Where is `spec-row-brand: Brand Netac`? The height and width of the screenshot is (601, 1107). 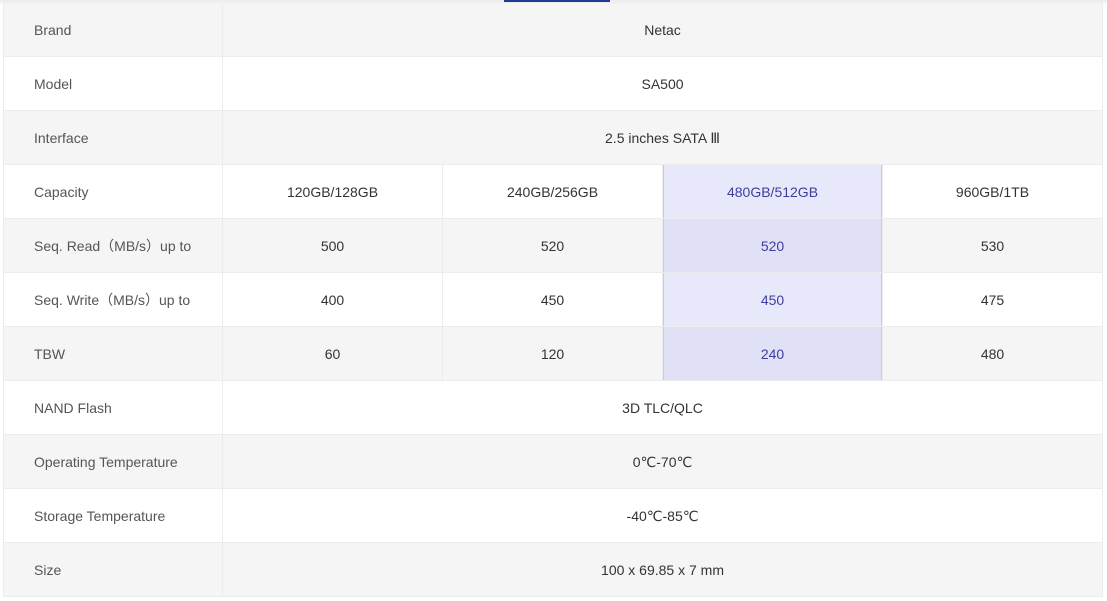 spec-row-brand: Brand Netac is located at coordinates (553, 29).